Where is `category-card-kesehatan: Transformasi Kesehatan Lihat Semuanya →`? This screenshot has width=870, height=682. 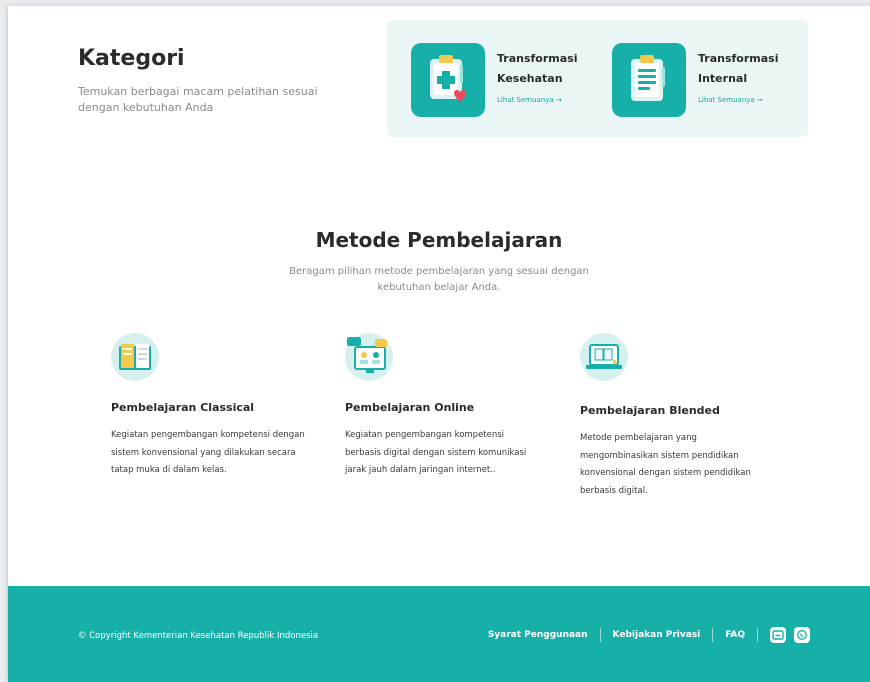 category-card-kesehatan: Transformasi Kesehatan Lihat Semuanya → is located at coordinates (511, 80).